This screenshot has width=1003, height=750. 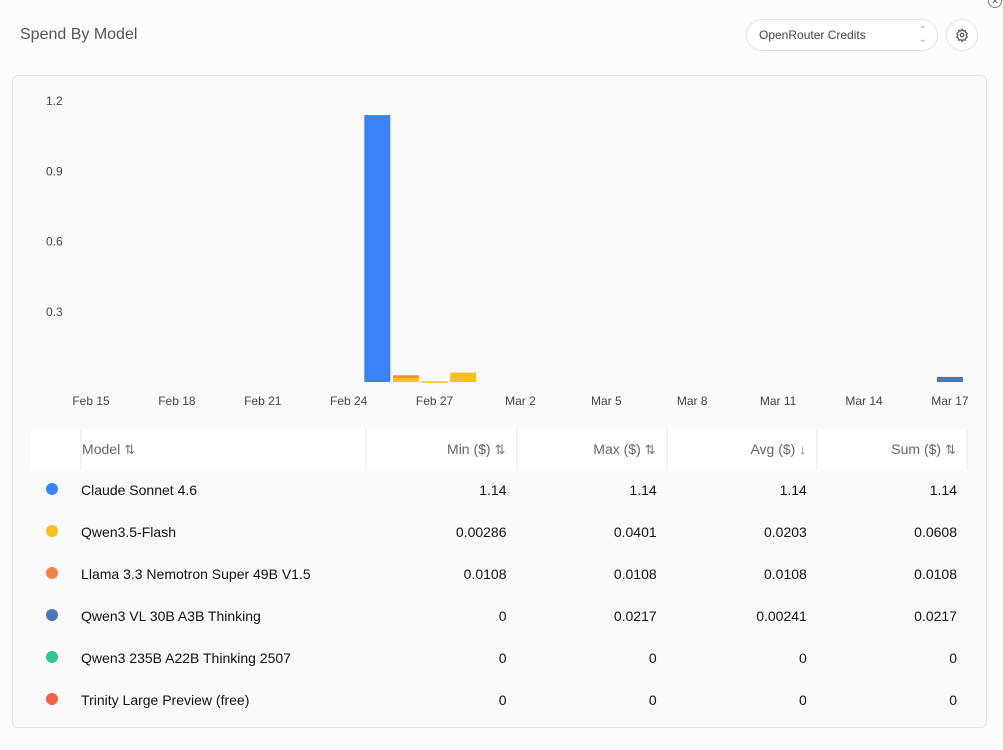 I want to click on model-name: Qwen3 235B A22B Thinking 2507, so click(x=186, y=658).